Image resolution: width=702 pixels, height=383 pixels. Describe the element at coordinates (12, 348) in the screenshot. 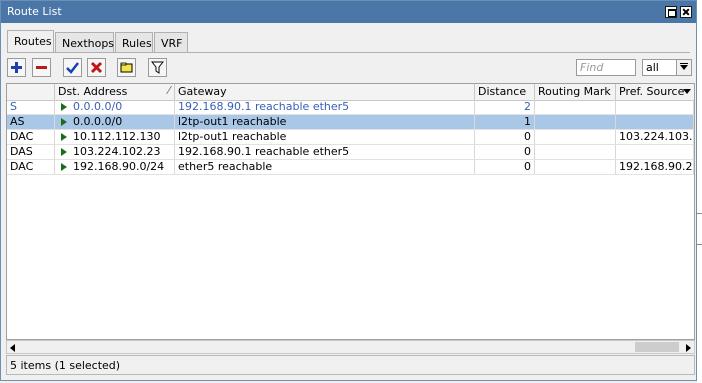

I see `scroll-left-icon` at that location.